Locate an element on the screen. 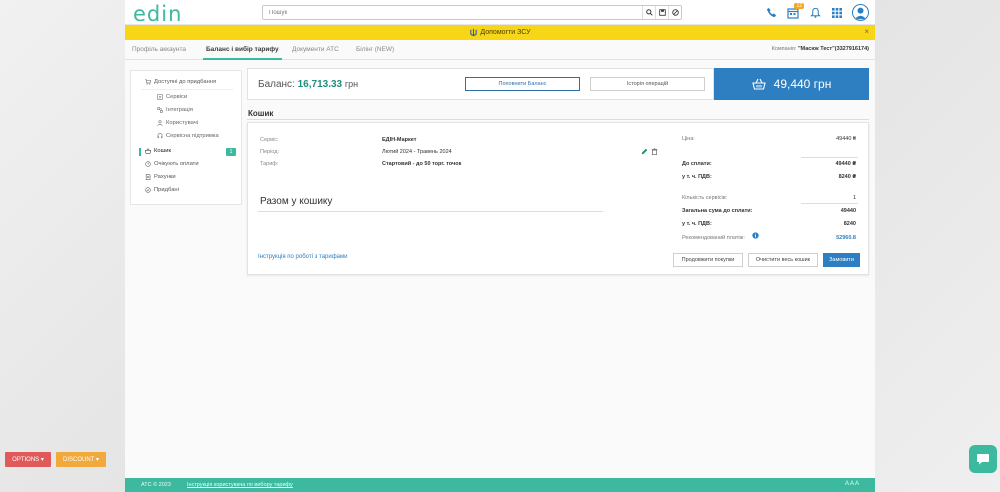 The height and width of the screenshot is (492, 1000). topup-balance-button: Поповнити Баланс is located at coordinates (522, 84).